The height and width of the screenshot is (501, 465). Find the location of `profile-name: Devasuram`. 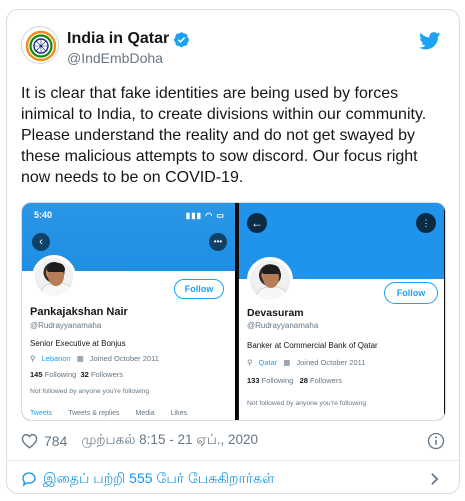

profile-name: Devasuram is located at coordinates (275, 313).